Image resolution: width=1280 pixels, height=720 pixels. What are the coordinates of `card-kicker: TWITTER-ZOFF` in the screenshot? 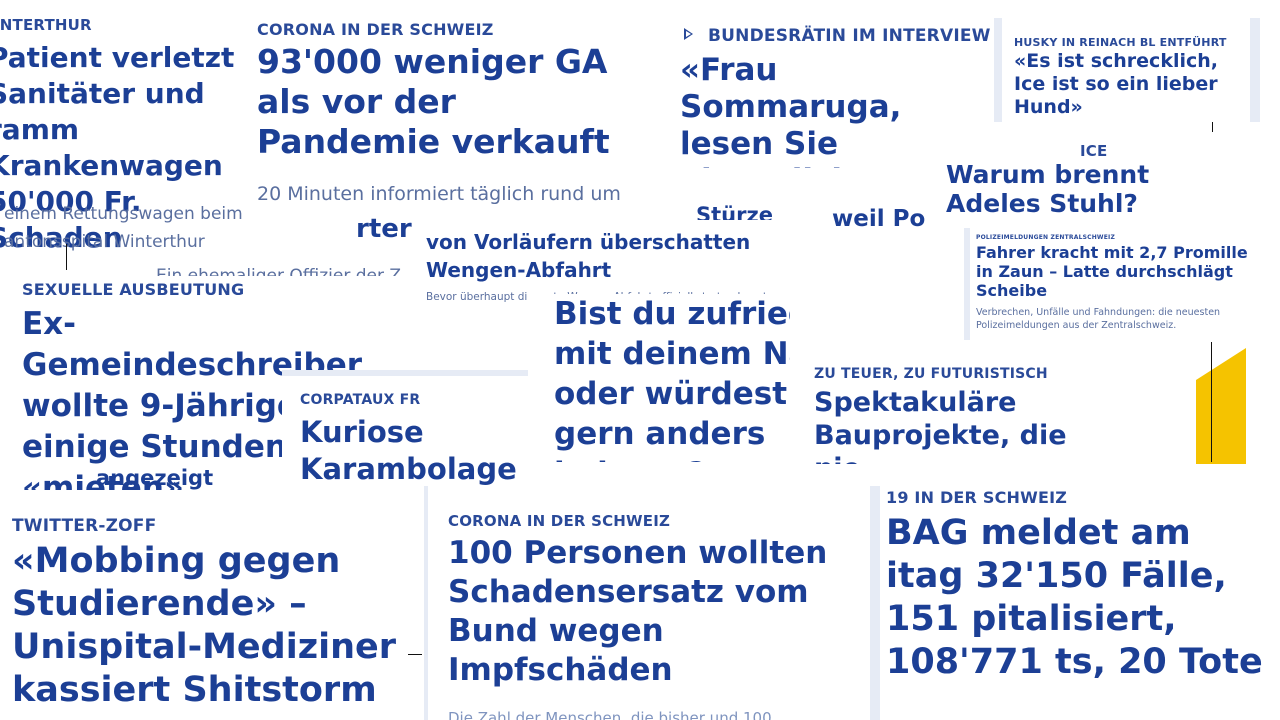 It's located at (84, 526).